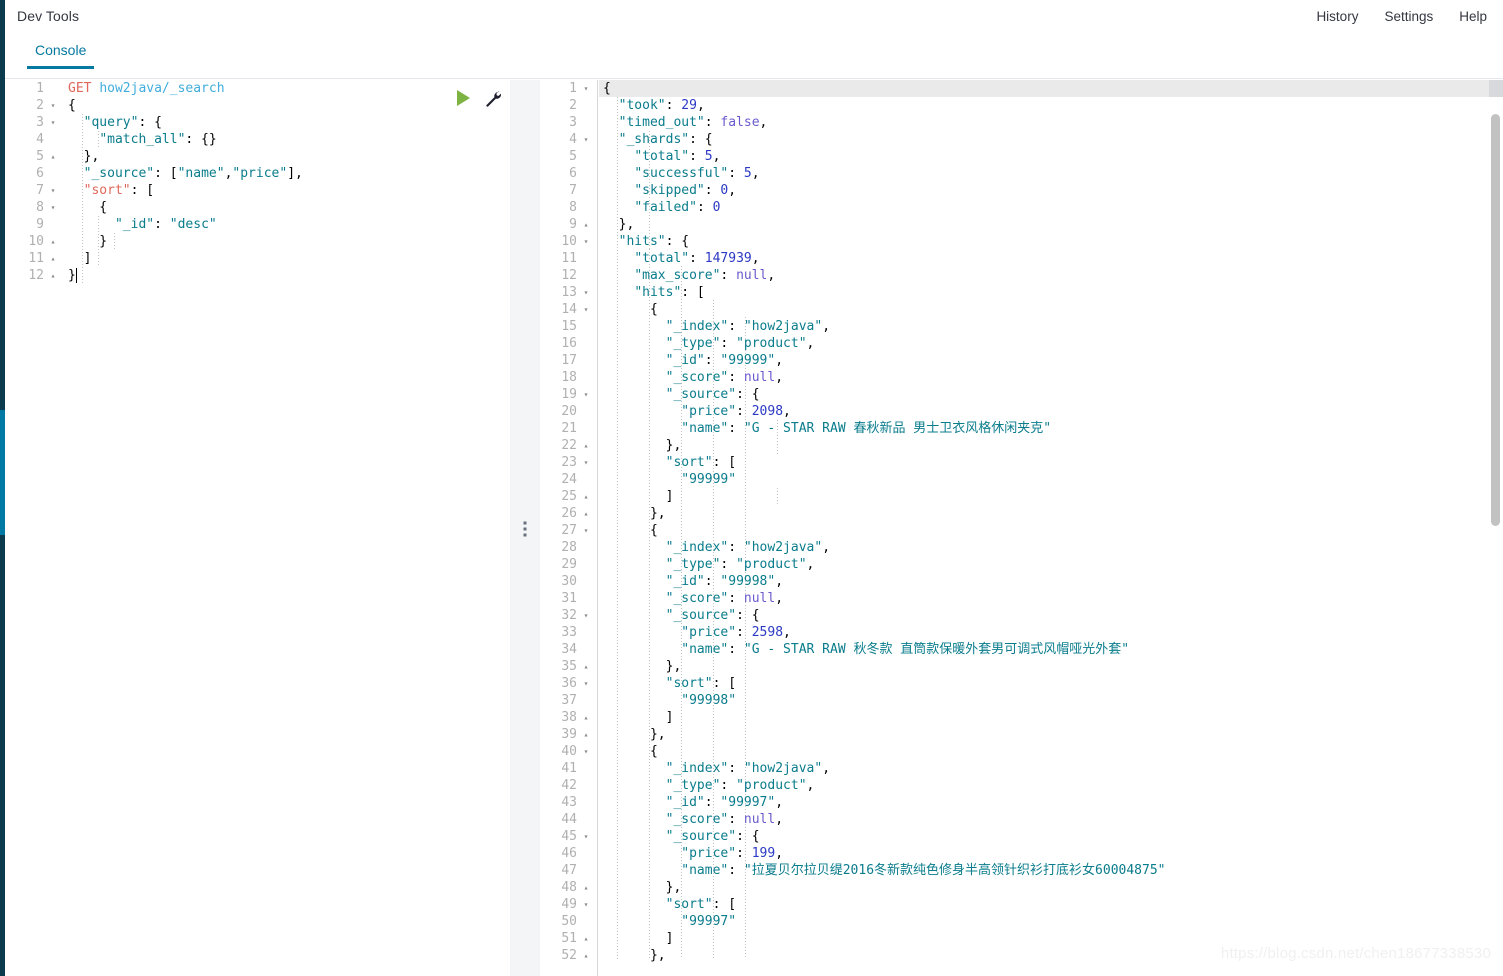  I want to click on code-line: "successful": 5,, so click(1051, 173).